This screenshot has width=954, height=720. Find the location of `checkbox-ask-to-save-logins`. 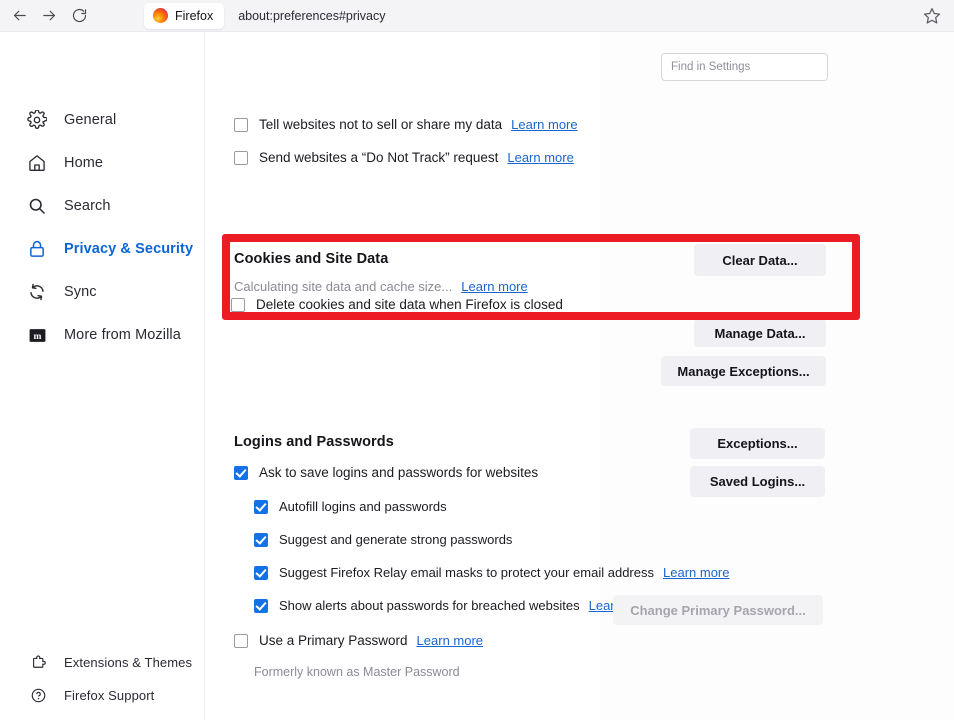

checkbox-ask-to-save-logins is located at coordinates (241, 472).